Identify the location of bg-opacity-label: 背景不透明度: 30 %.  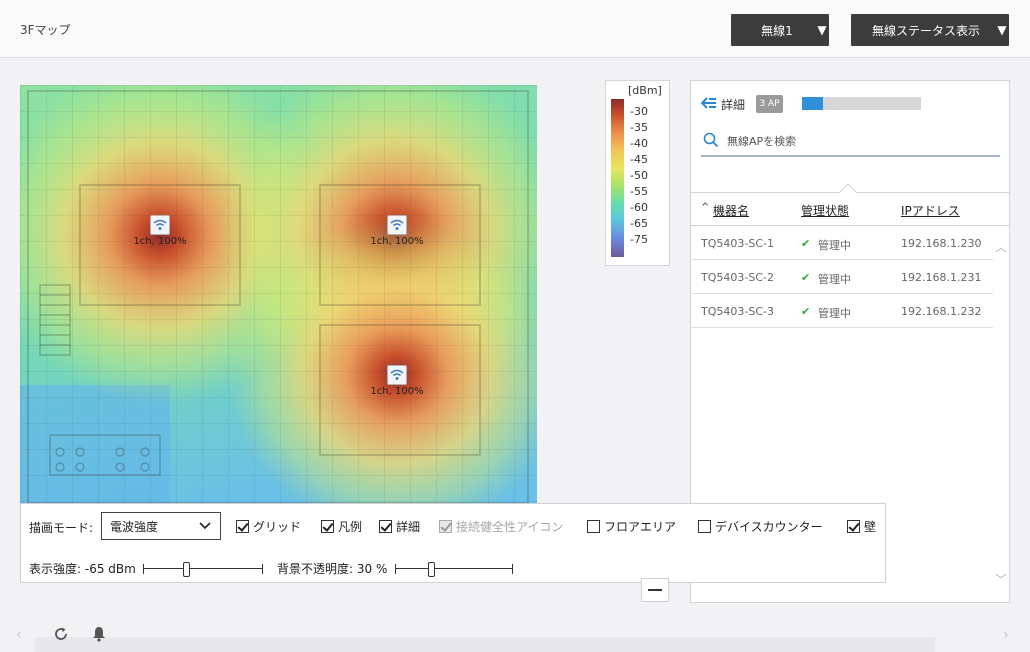
(332, 569).